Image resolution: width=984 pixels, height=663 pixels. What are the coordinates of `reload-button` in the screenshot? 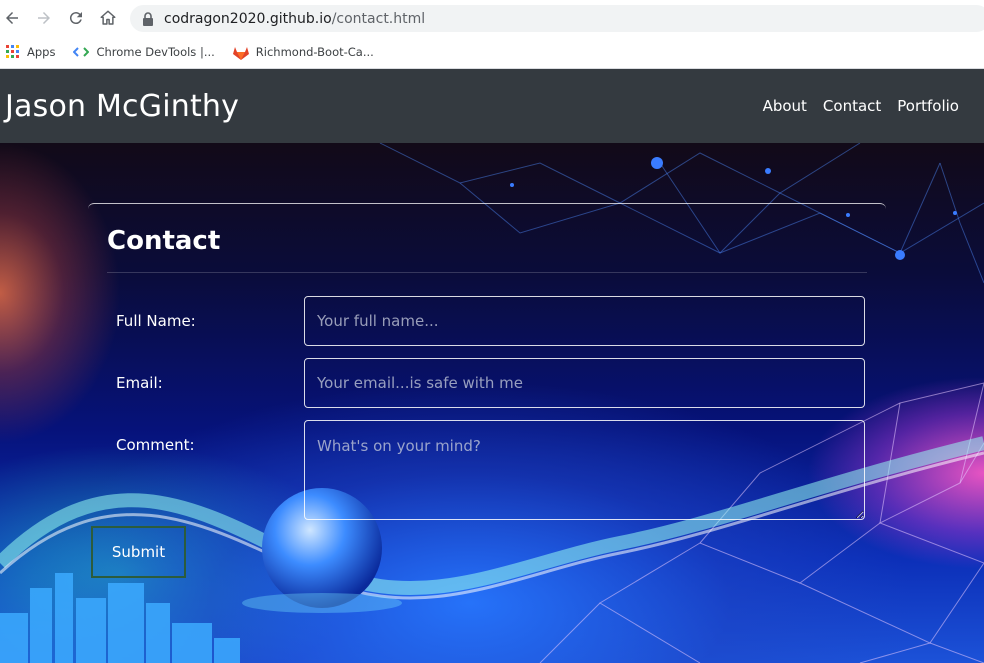 It's located at (76, 18).